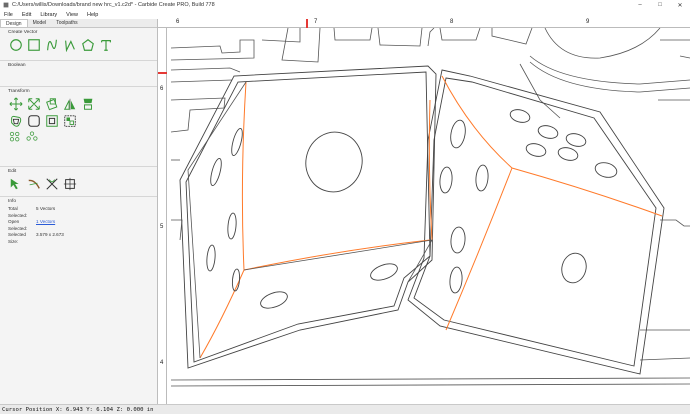  Describe the element at coordinates (32, 137) in the screenshot. I see `array-circular-icon` at that location.